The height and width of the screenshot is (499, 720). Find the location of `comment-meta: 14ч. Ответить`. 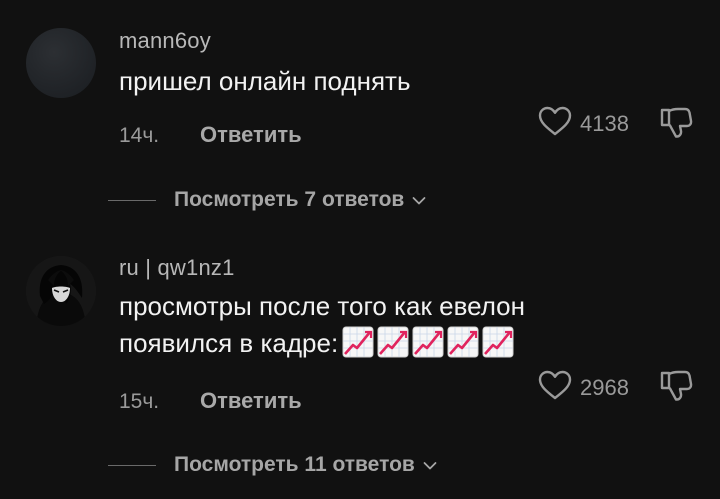

comment-meta: 14ч. Ответить is located at coordinates (210, 135).